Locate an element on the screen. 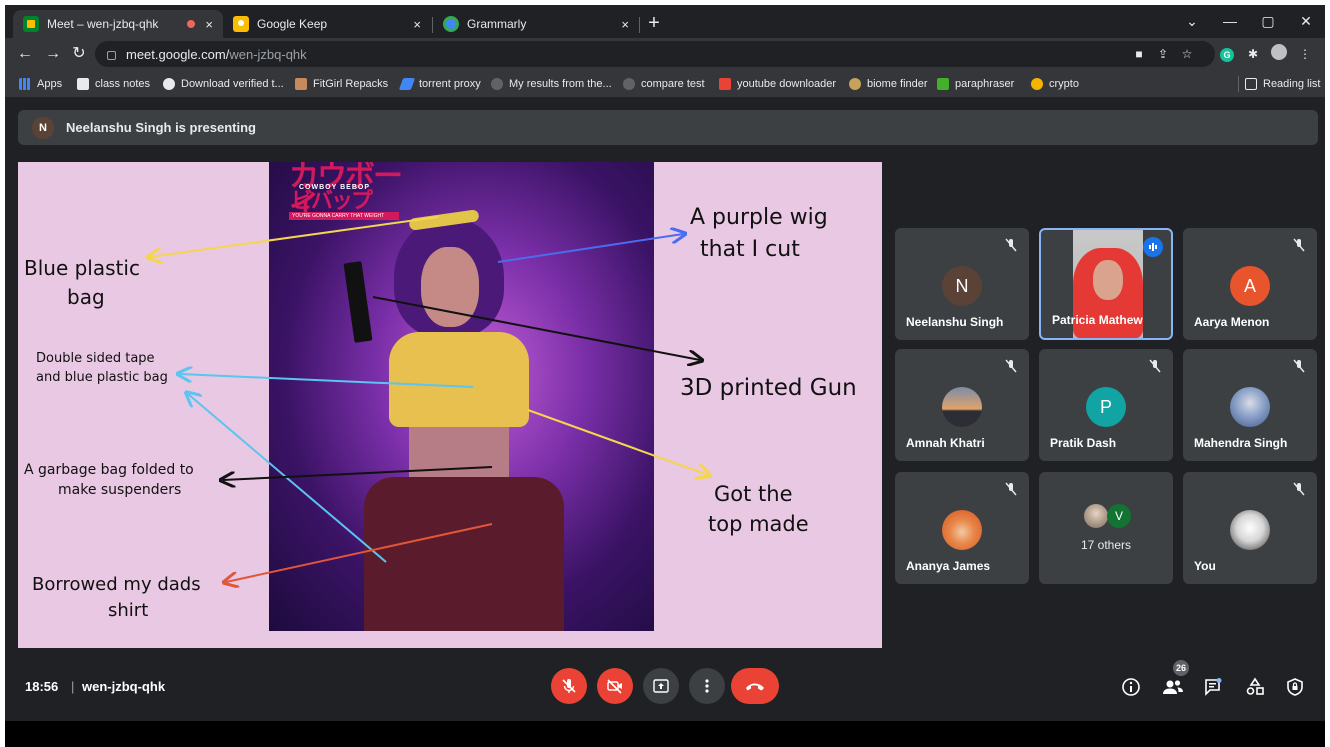 The image size is (1330, 747). address-bar: meet.google.com/ wen-jzbq-qhk is located at coordinates (655, 54).